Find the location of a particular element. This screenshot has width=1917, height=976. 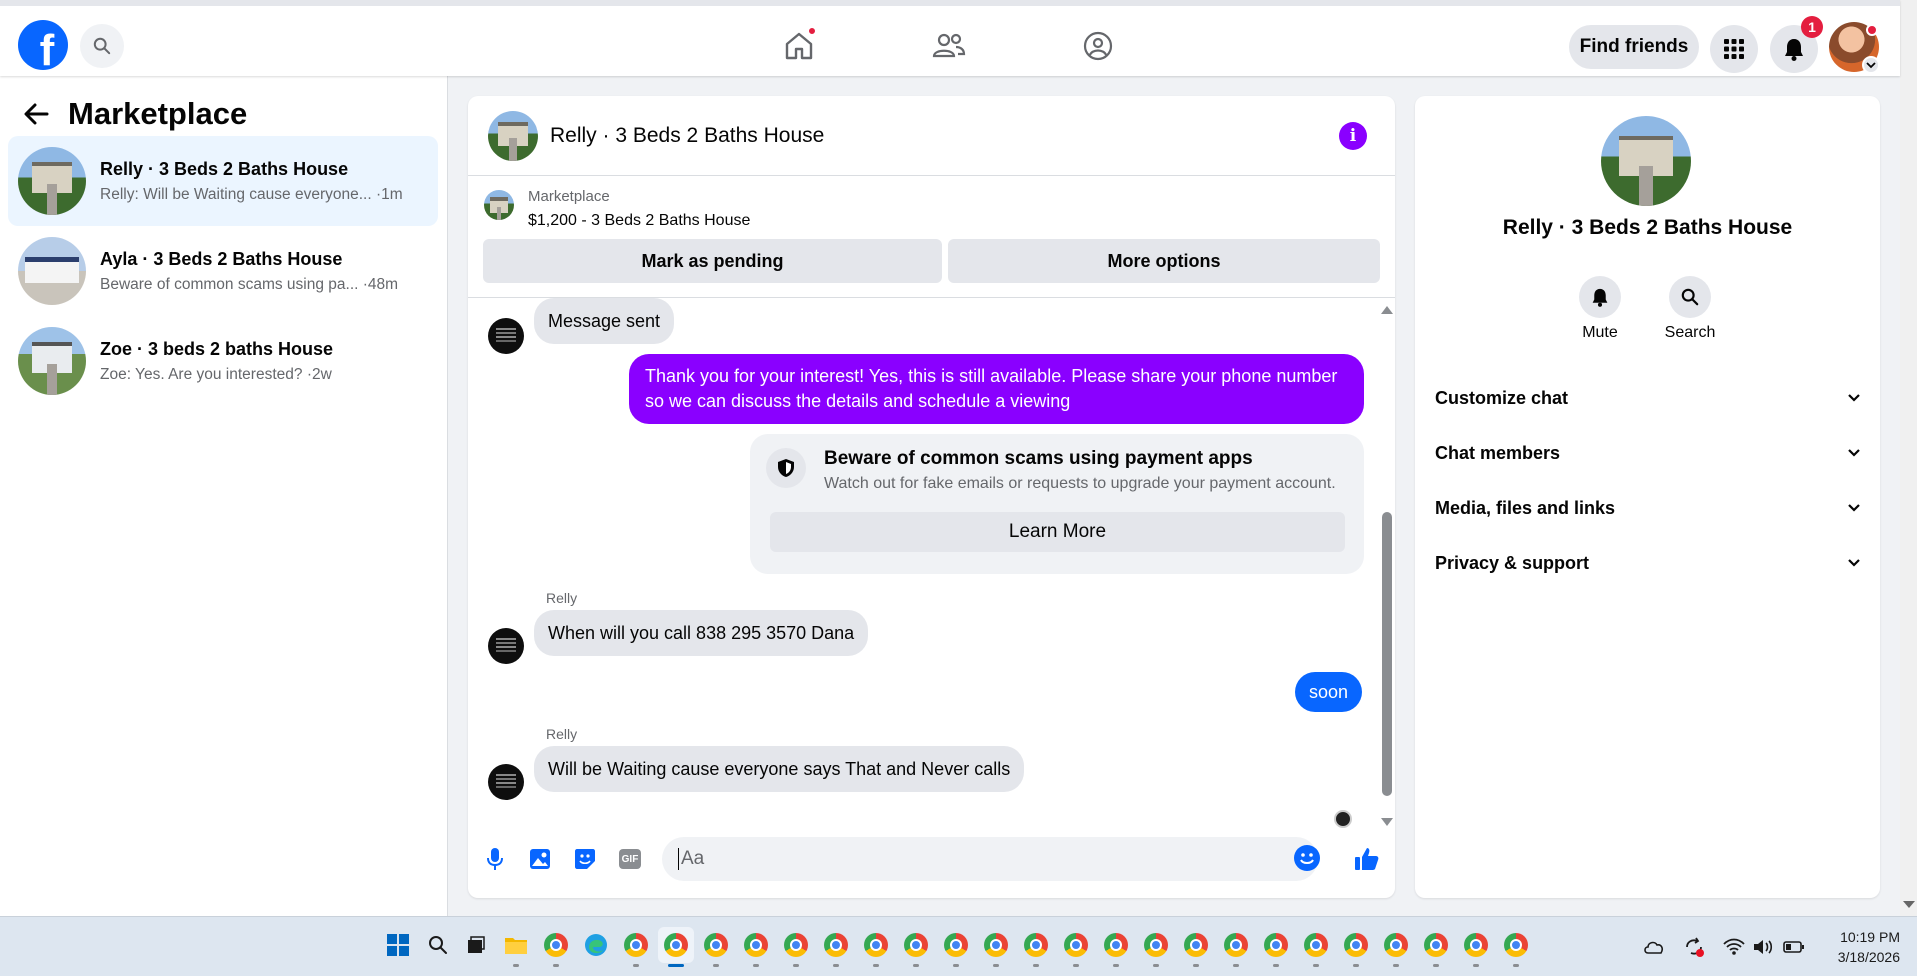

message-scrollbar is located at coordinates (1386, 566).